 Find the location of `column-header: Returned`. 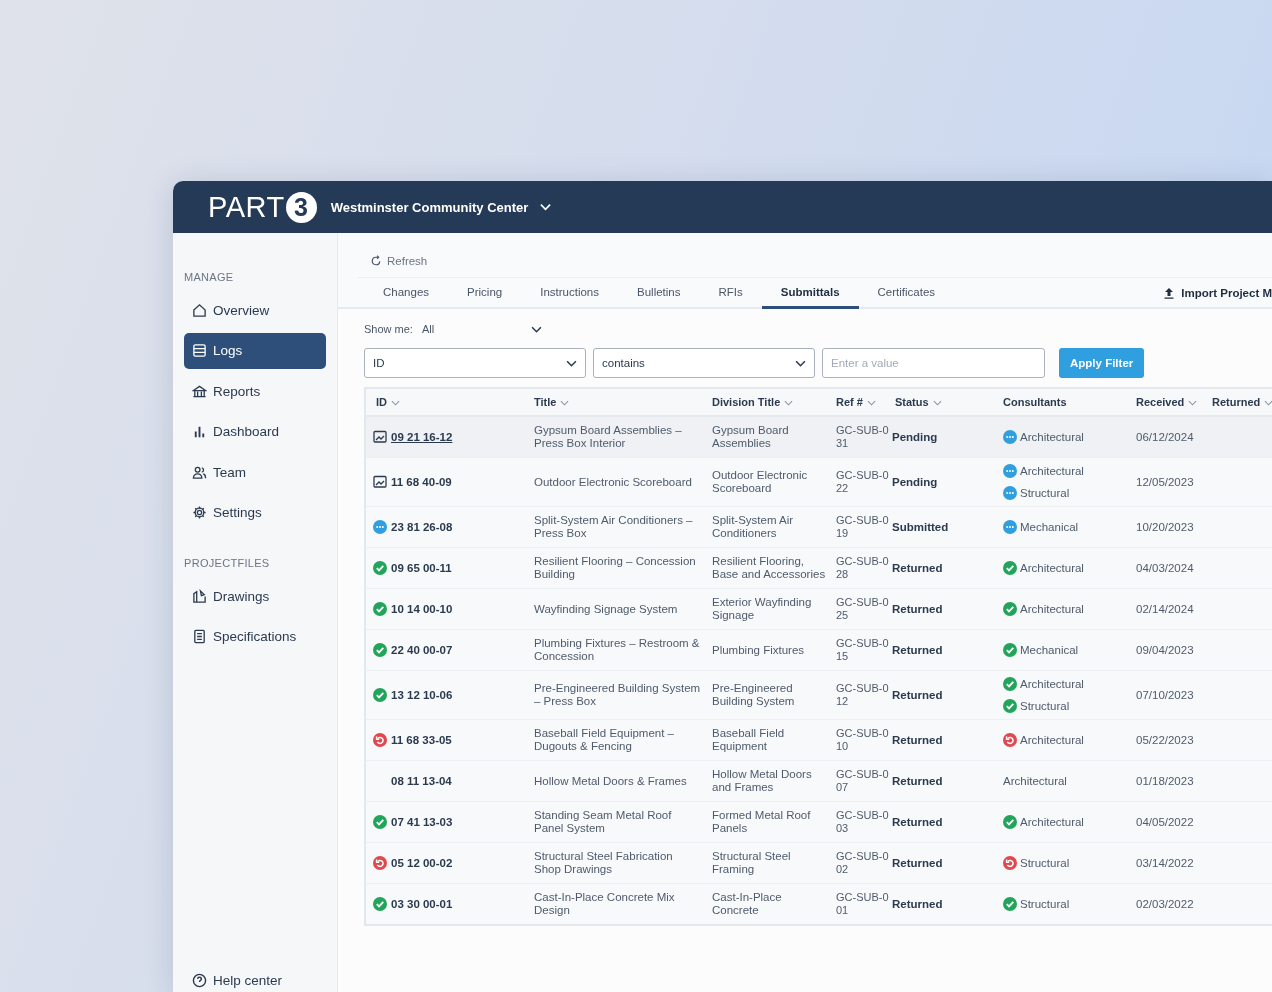

column-header: Returned is located at coordinates (1239, 402).